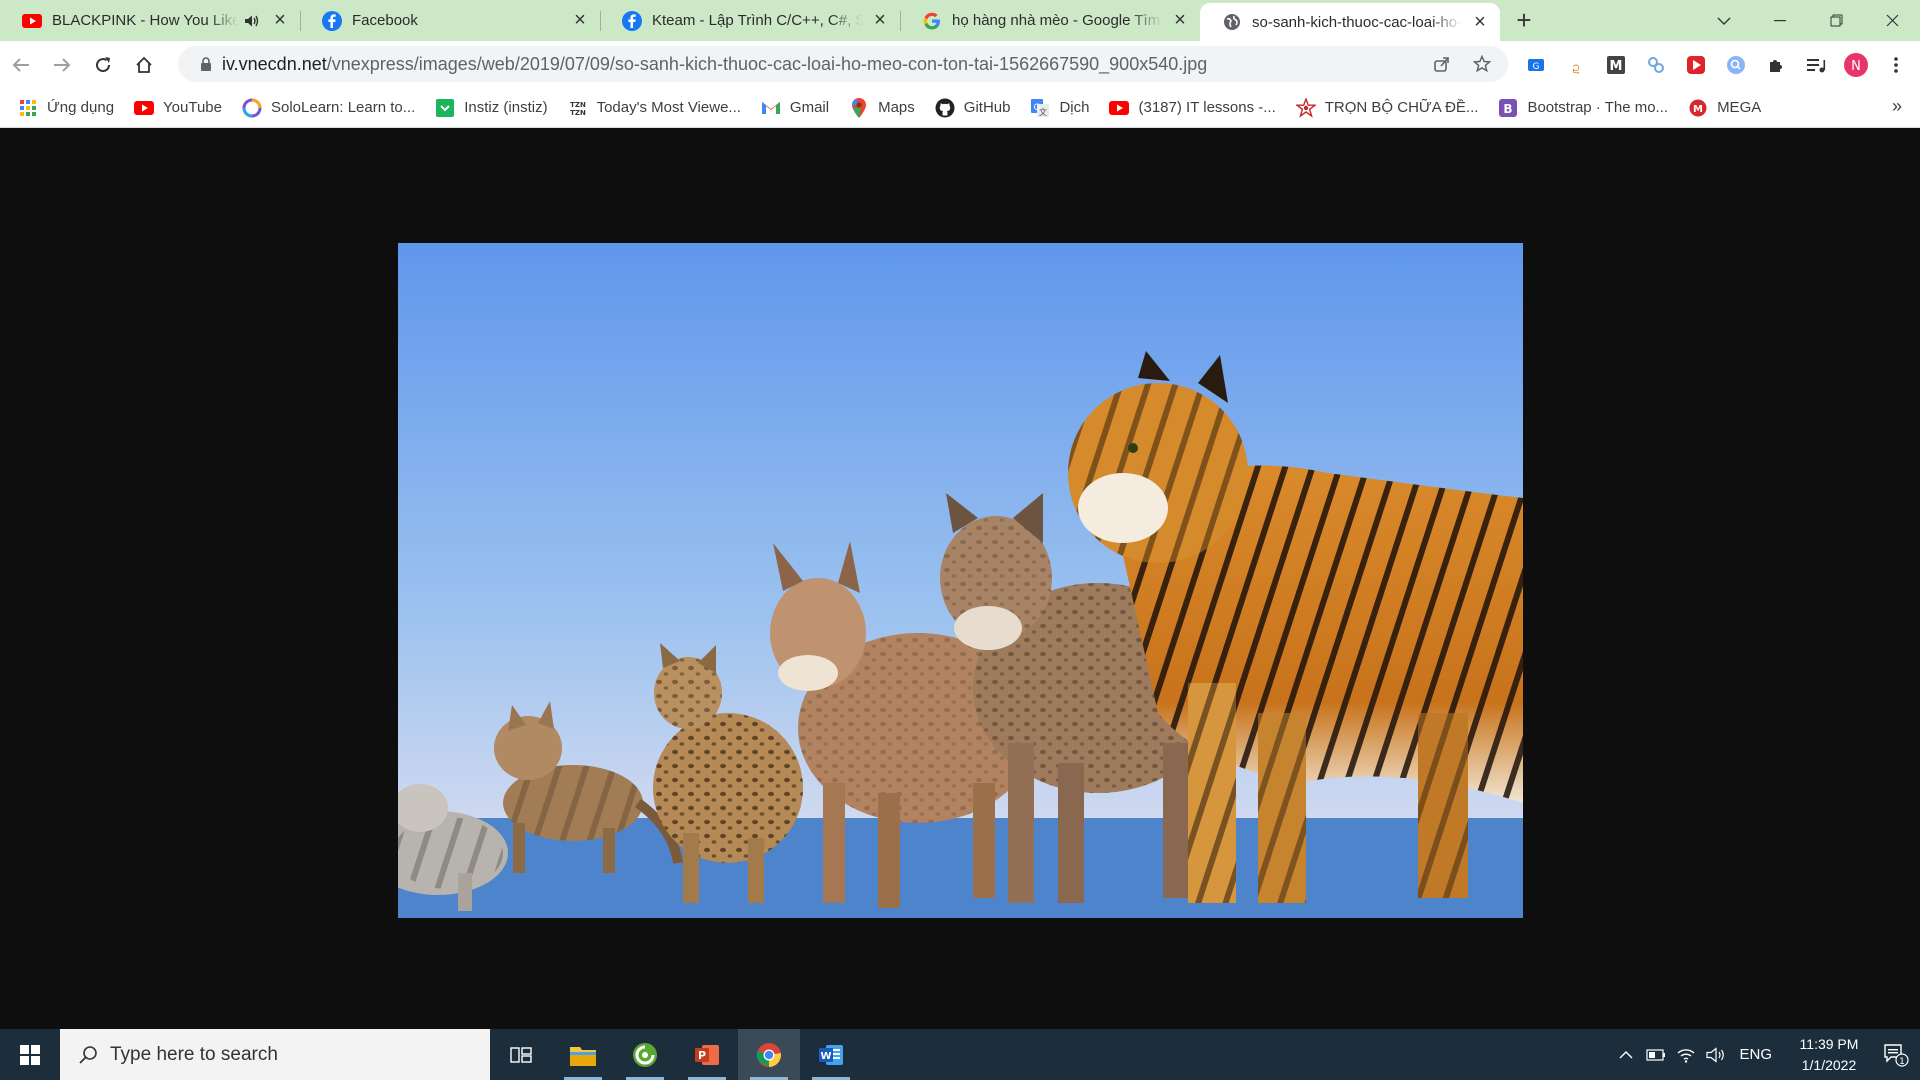 The width and height of the screenshot is (1920, 1080). I want to click on lock-icon, so click(206, 64).